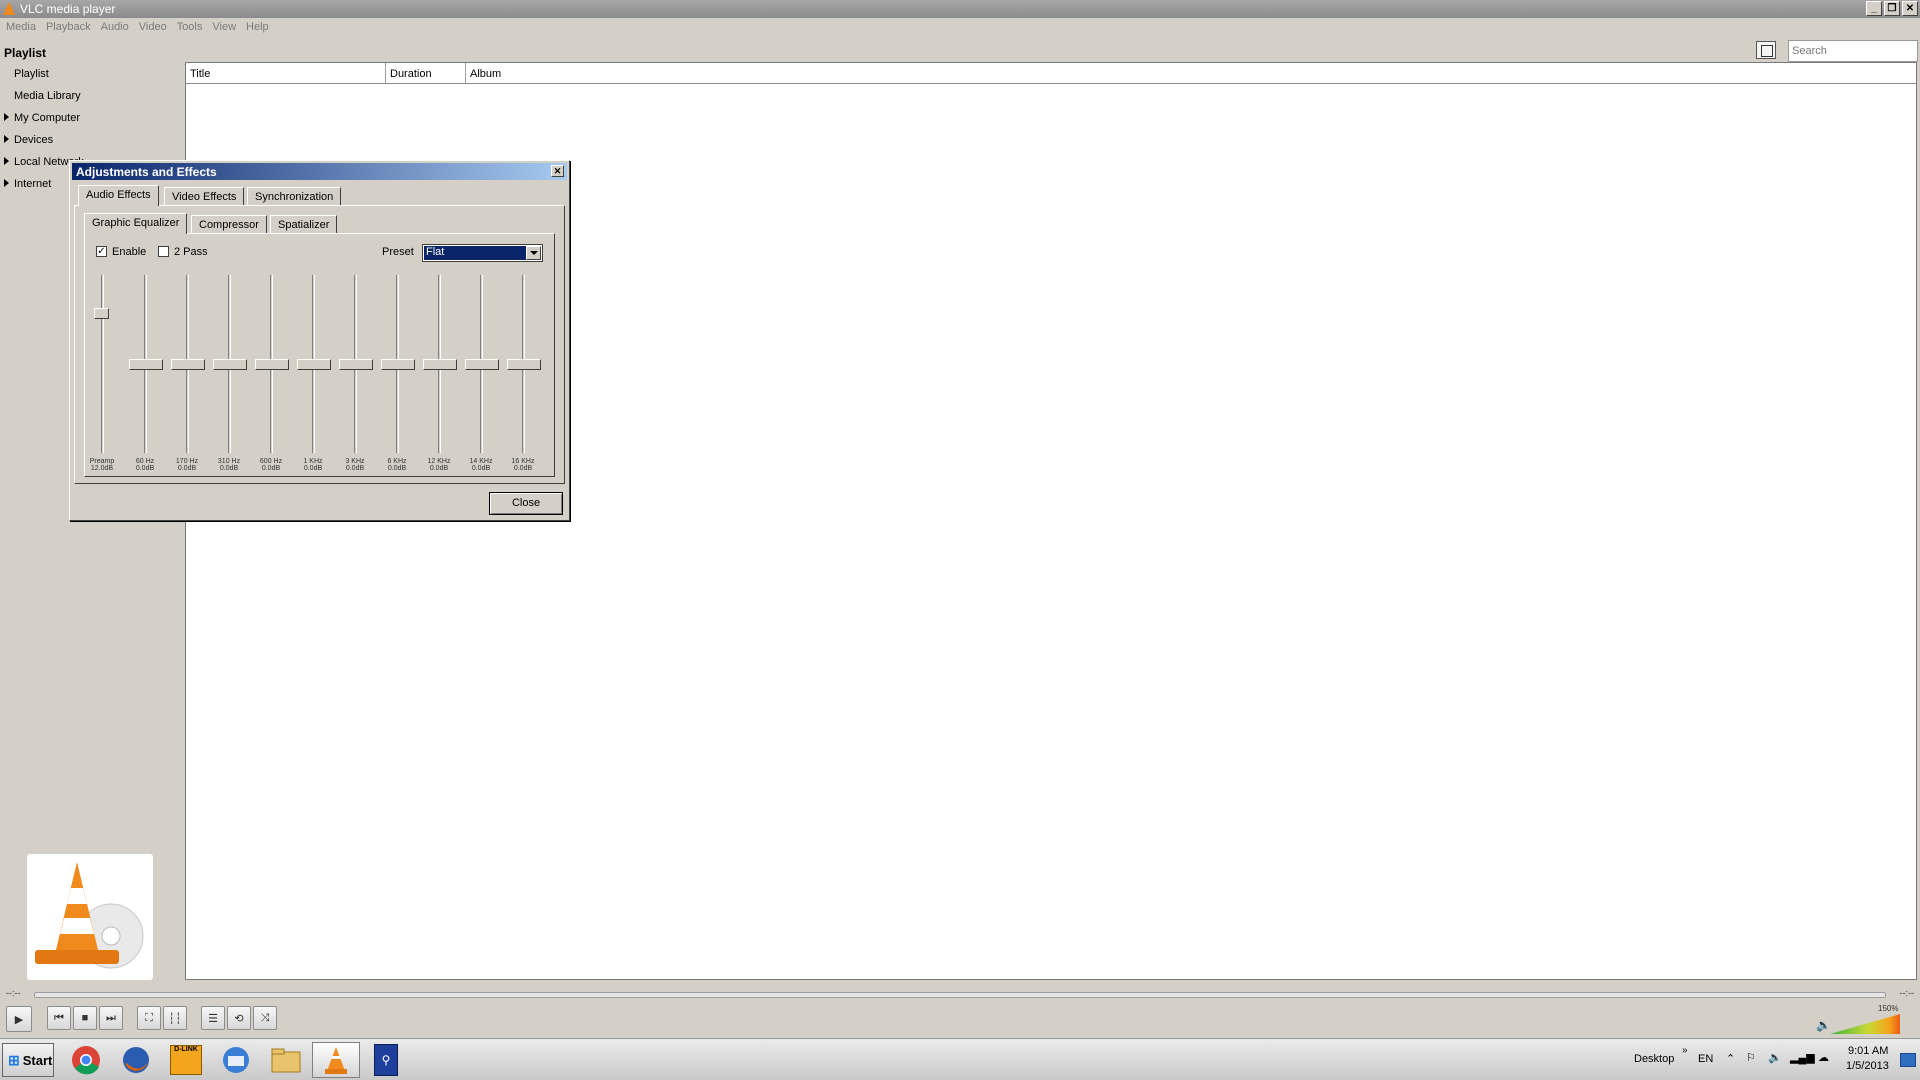  Describe the element at coordinates (236, 1060) in the screenshot. I see `thunderbird-icon` at that location.